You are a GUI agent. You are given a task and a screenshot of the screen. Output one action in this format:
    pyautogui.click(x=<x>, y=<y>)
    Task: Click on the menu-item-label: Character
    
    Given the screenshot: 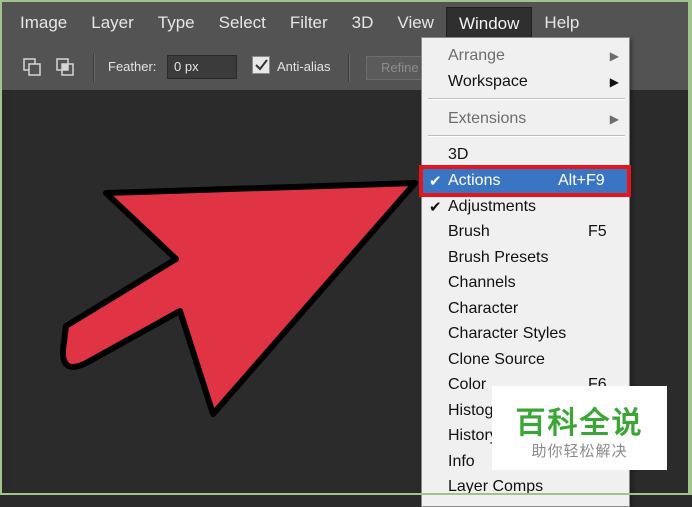 What is the action you would take?
    pyautogui.click(x=483, y=308)
    